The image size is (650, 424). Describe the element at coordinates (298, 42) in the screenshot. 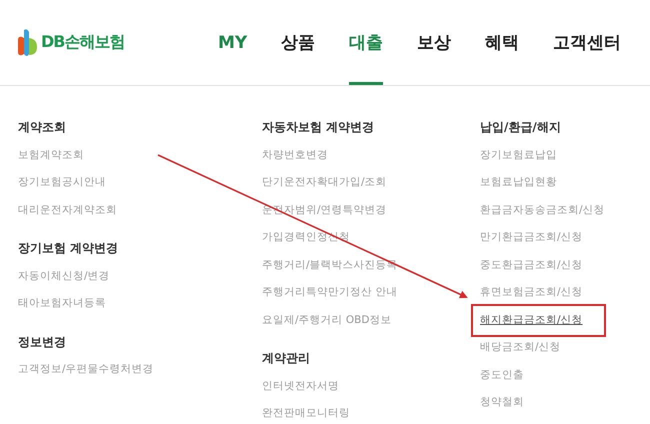

I see `nav-tab: 상품` at that location.